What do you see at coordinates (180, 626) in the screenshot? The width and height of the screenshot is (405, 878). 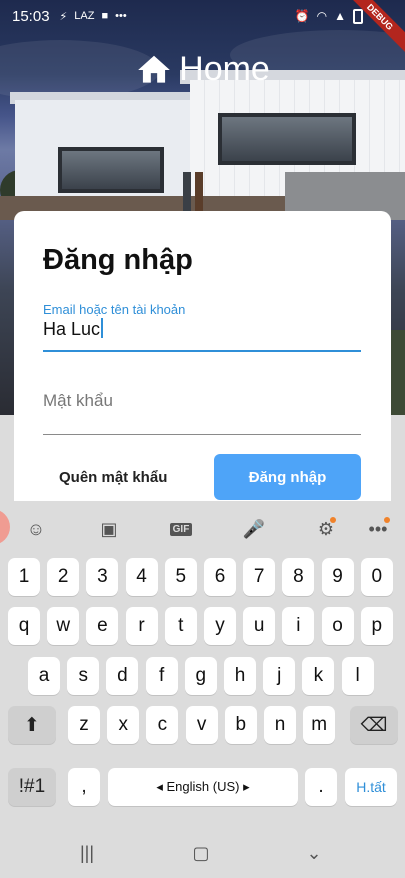 I see `key-t: t` at bounding box center [180, 626].